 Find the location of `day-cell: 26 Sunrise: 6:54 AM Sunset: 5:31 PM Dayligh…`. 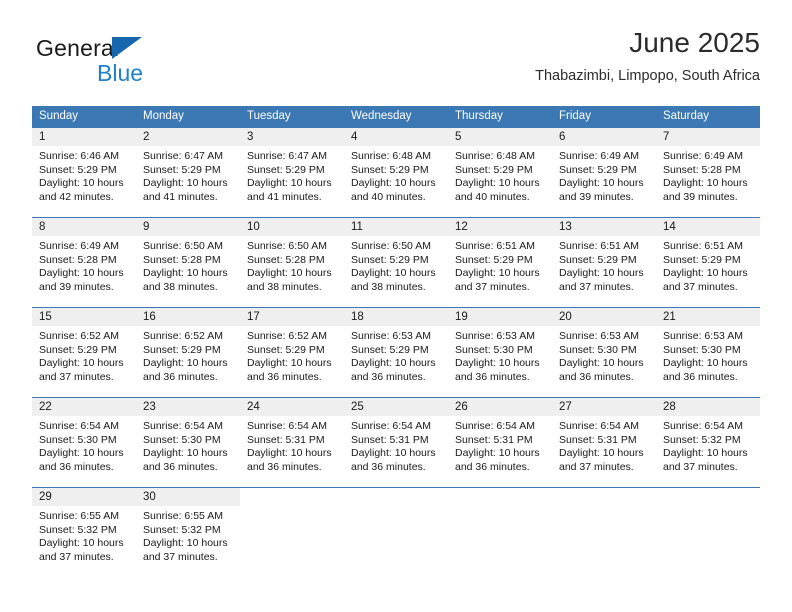

day-cell: 26 Sunrise: 6:54 AM Sunset: 5:31 PM Dayligh… is located at coordinates (500, 442).